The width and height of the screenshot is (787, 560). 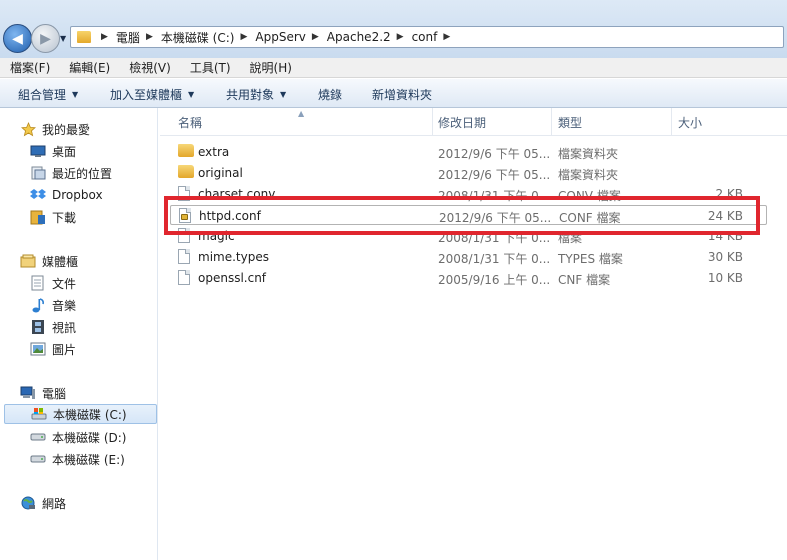 I want to click on breadcrumb-apache: ▶ Apache2.2, so click(x=348, y=37).